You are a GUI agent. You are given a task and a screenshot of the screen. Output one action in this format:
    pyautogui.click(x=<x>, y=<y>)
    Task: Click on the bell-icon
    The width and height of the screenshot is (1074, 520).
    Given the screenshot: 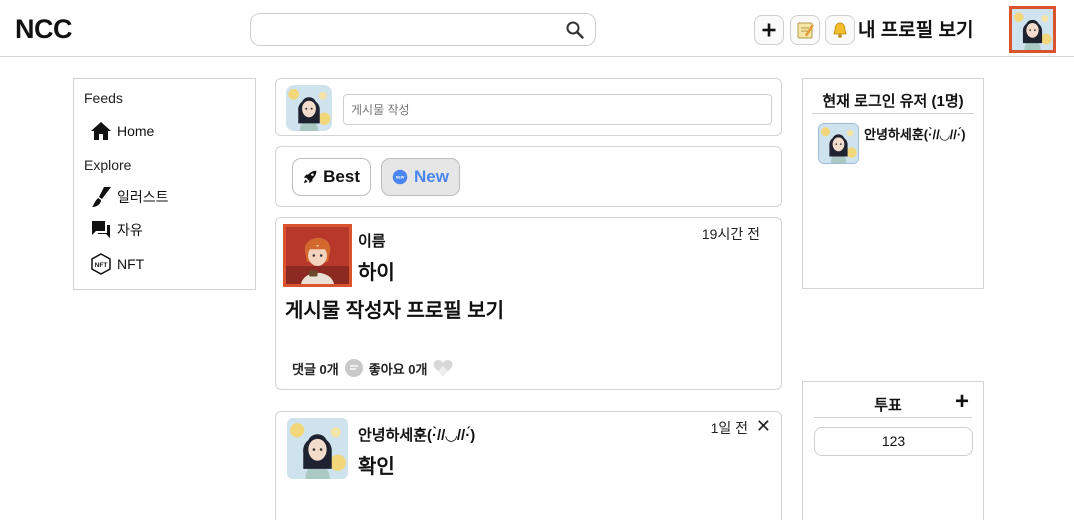 What is the action you would take?
    pyautogui.click(x=840, y=30)
    